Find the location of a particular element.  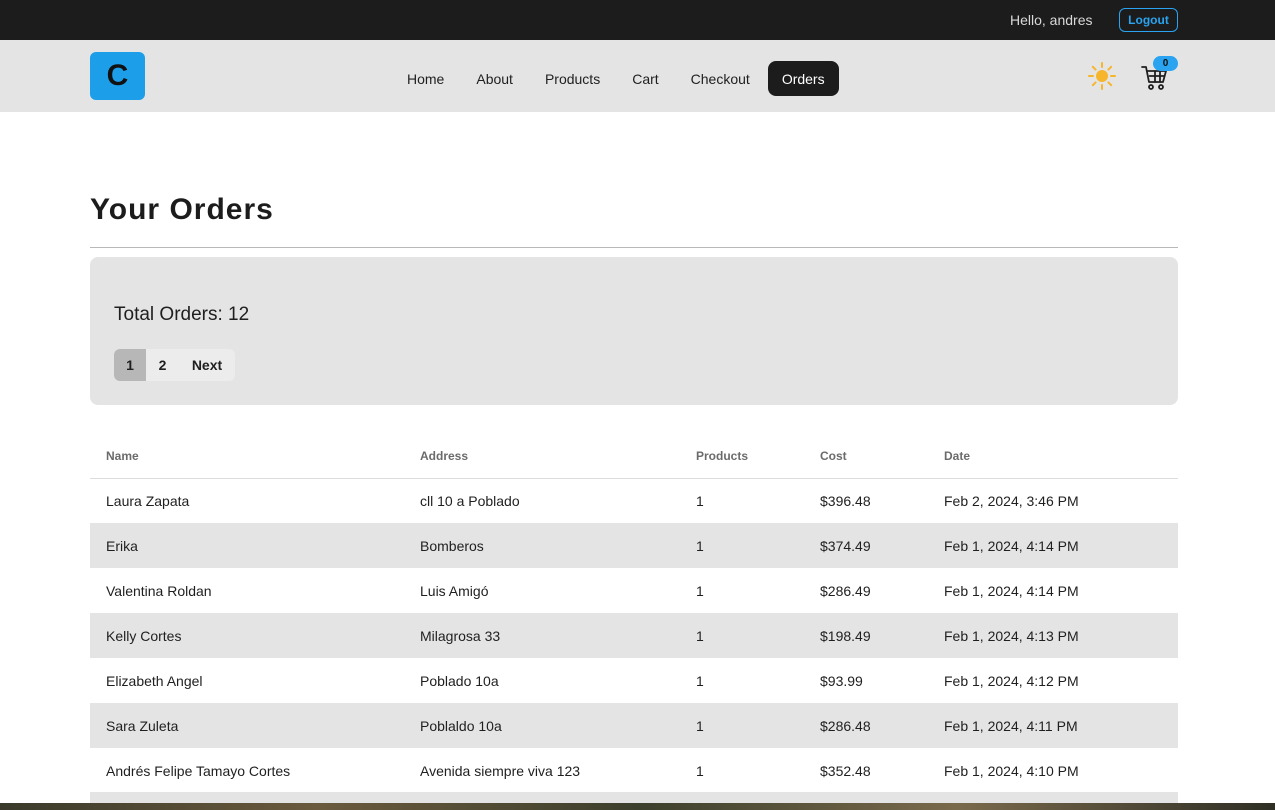

column-header-name: Name is located at coordinates (255, 456).